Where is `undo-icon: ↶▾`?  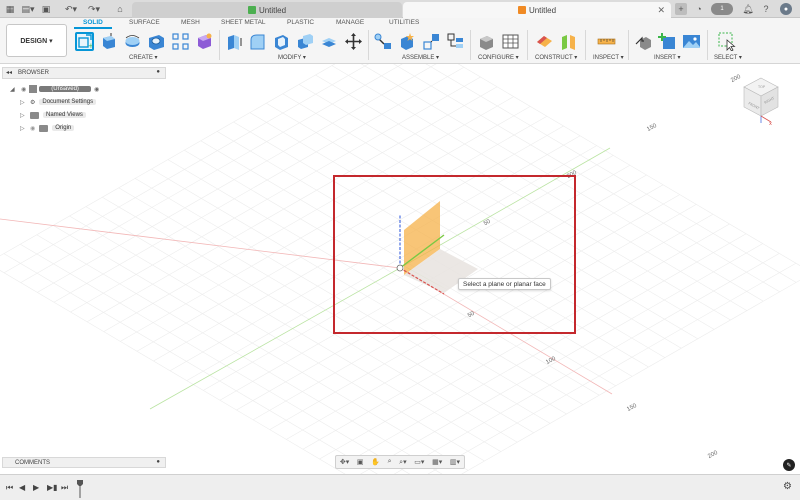
undo-icon: ↶▾ is located at coordinates (71, 9).